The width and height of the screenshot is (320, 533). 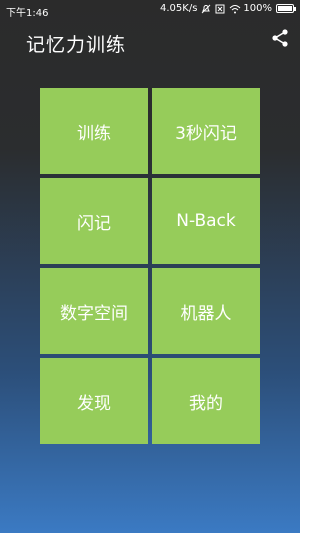 I want to click on battery-fill, so click(x=285, y=8).